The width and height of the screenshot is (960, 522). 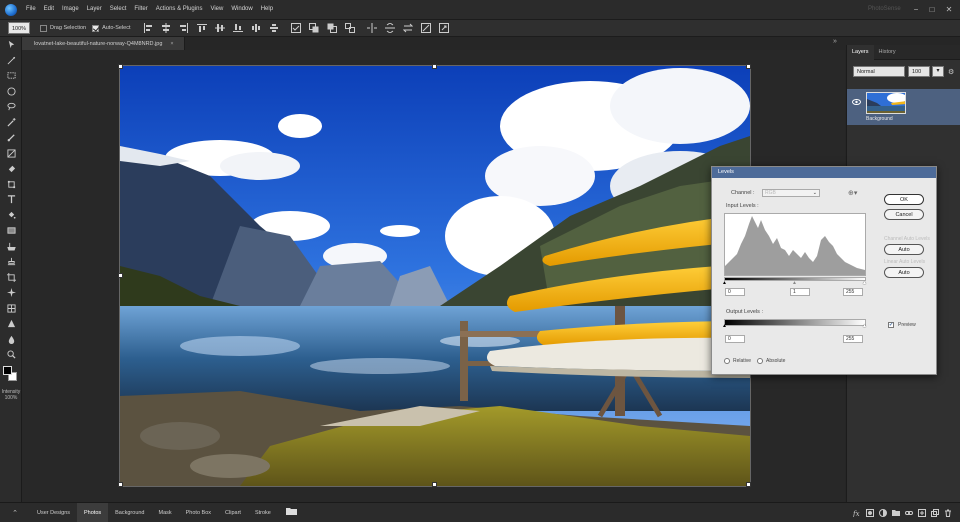 I want to click on paint-bucket-icon, so click(x=11, y=216).